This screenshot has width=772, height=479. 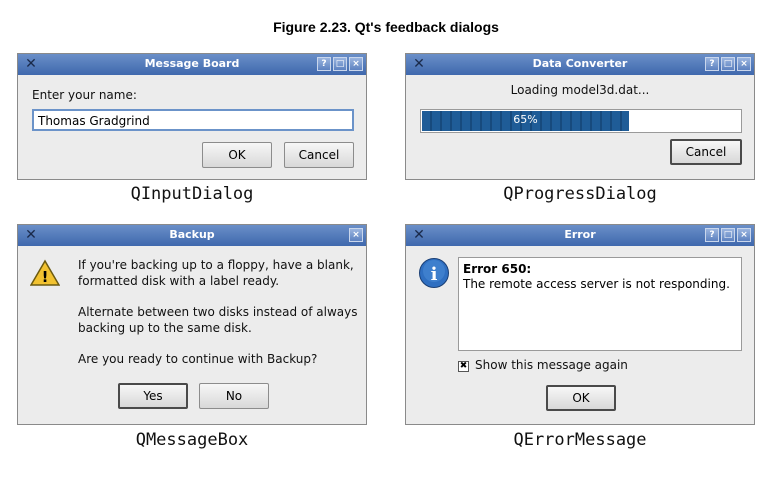 I want to click on progress-dialog-caption: QProgressDialog, so click(x=580, y=194).